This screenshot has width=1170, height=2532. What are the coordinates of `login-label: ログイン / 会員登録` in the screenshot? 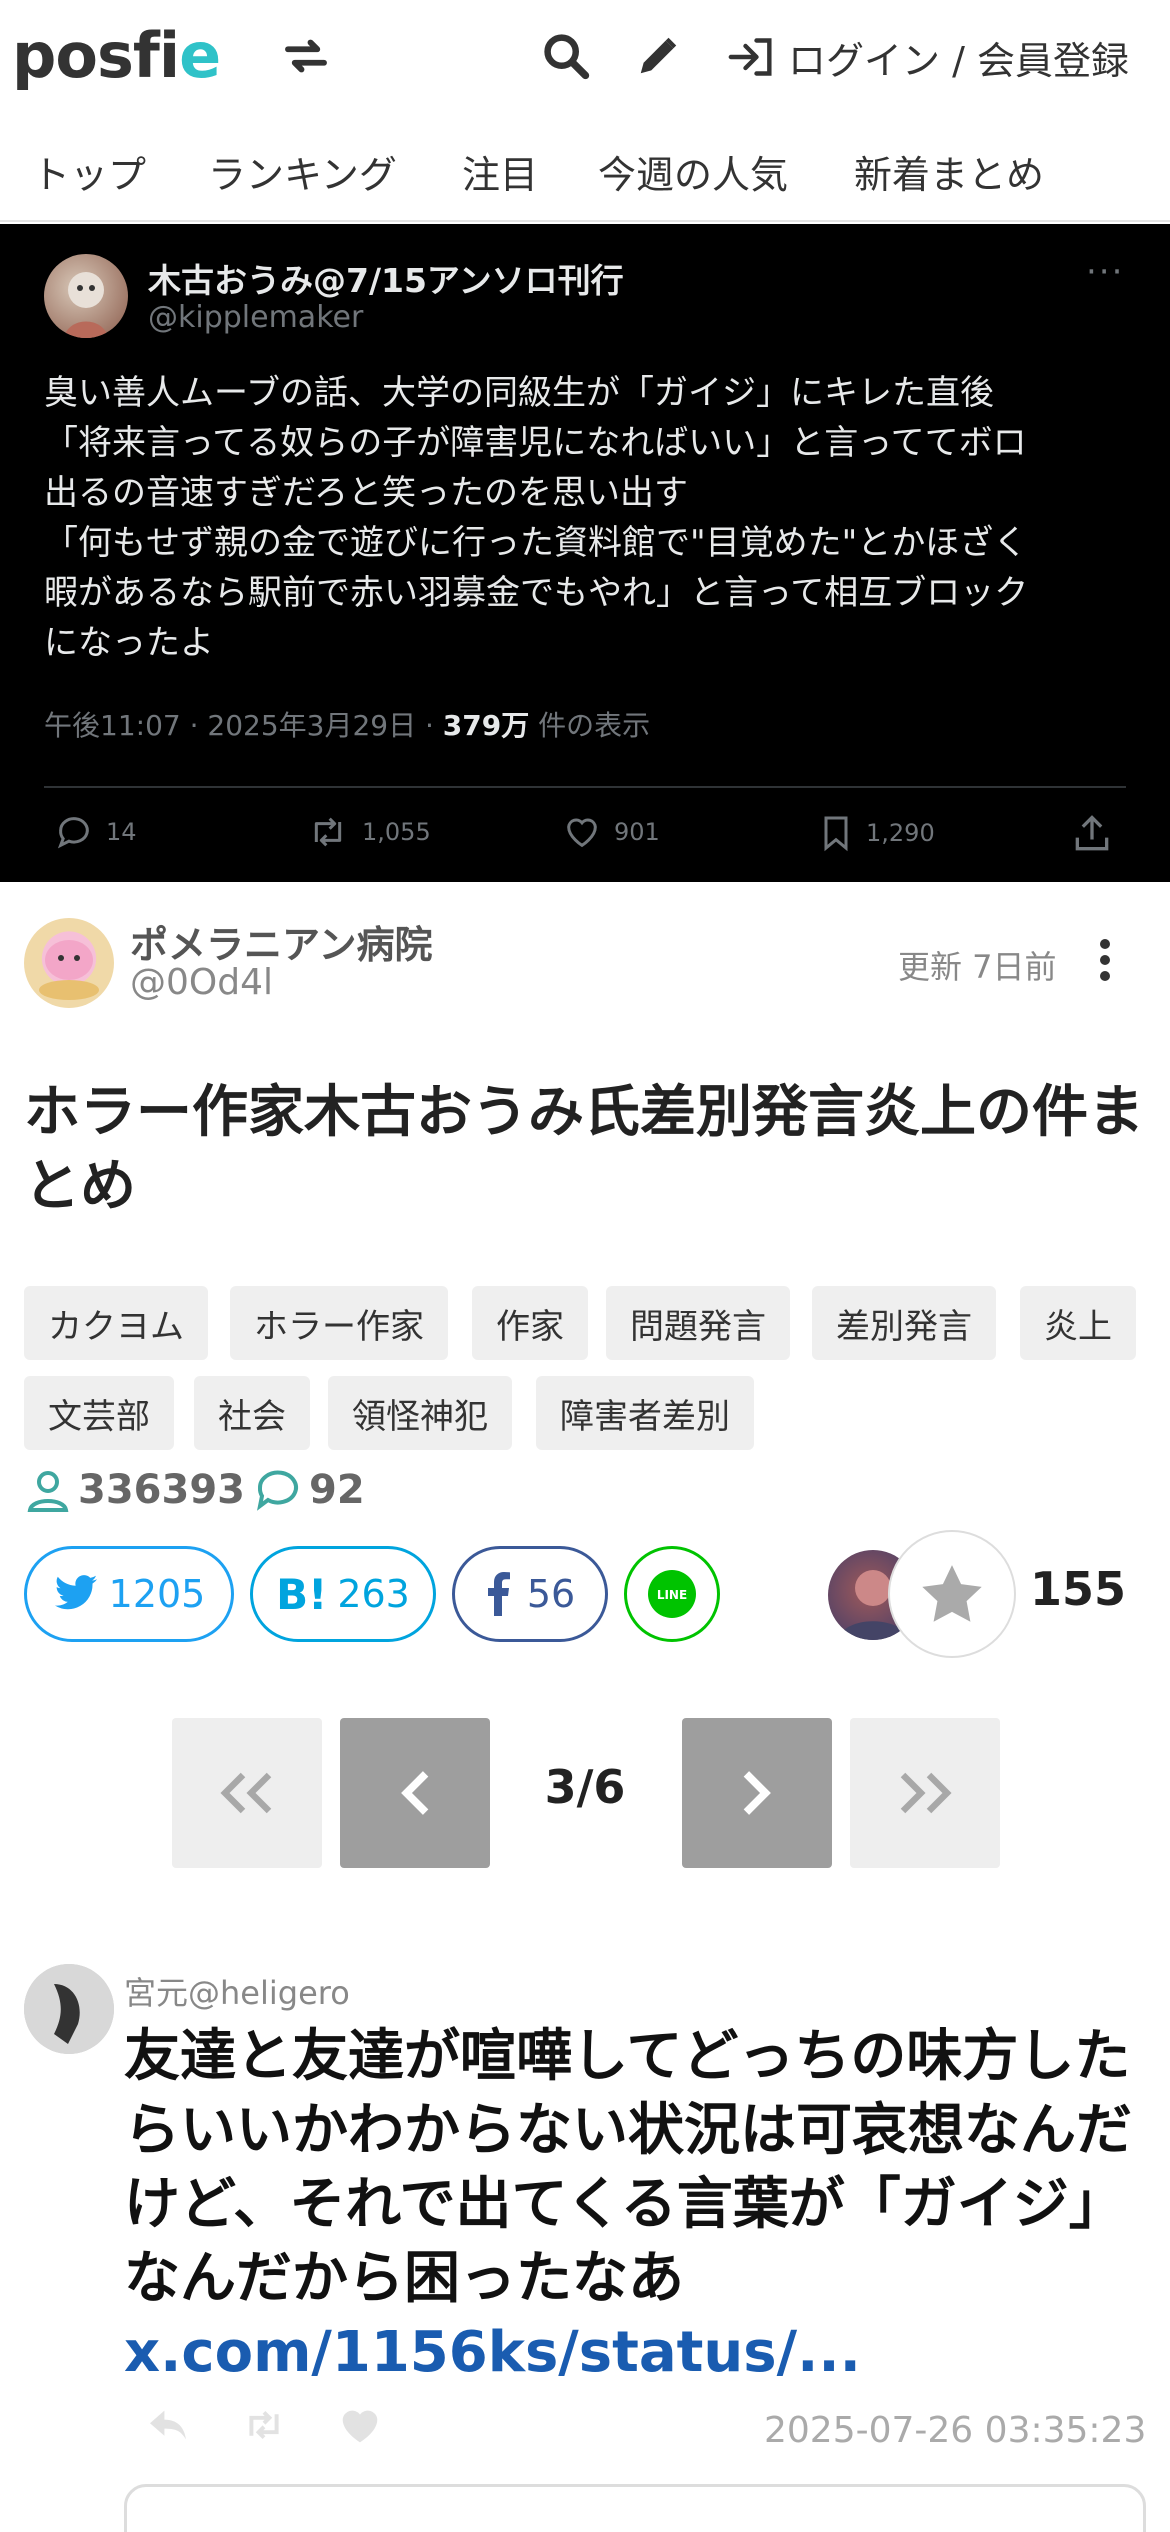 It's located at (958, 60).